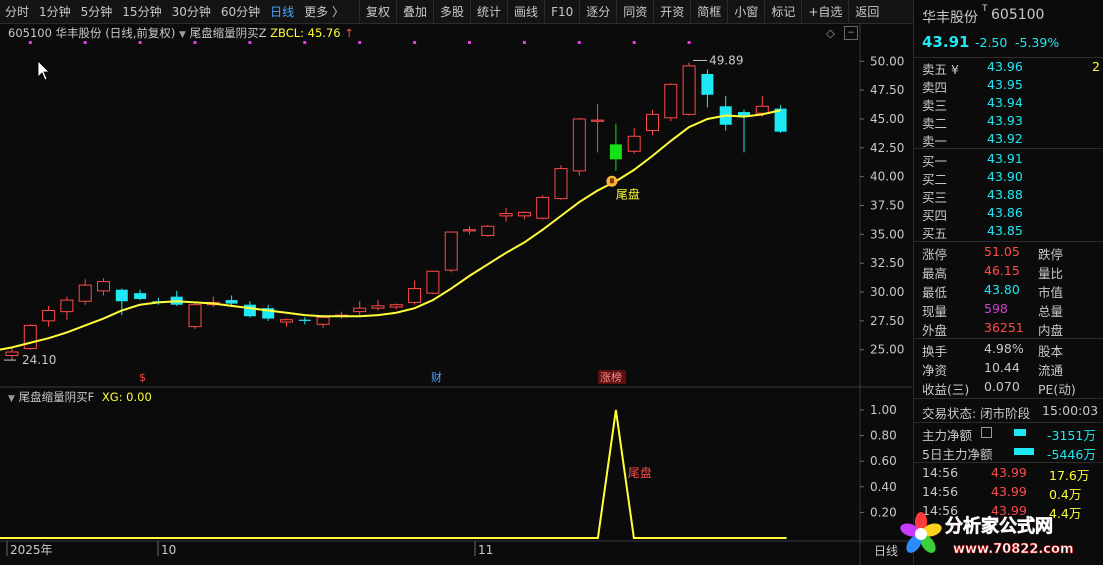 The width and height of the screenshot is (1103, 565). What do you see at coordinates (986, 432) in the screenshot?
I see `doc-icon` at bounding box center [986, 432].